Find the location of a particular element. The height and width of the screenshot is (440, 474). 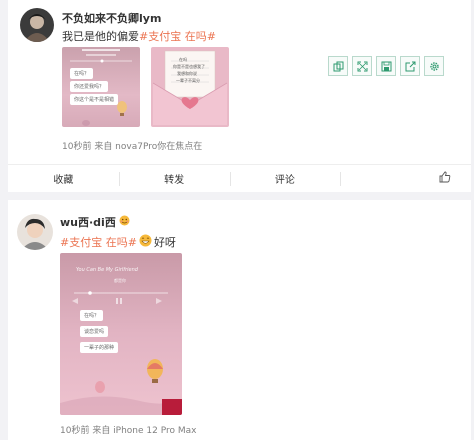

share-icon is located at coordinates (410, 66).